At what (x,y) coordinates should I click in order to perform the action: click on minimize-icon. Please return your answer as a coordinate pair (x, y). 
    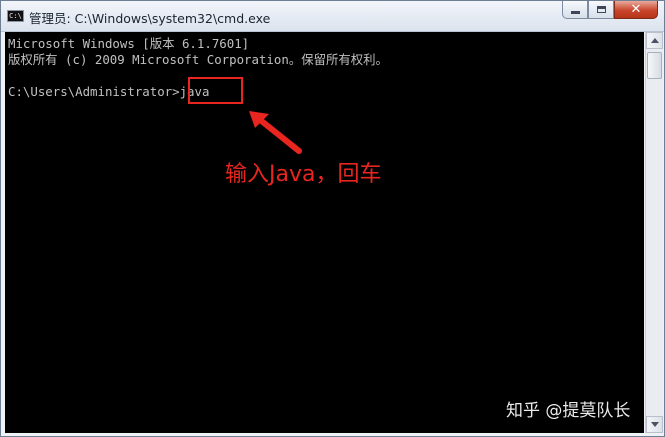
    Looking at the image, I should click on (575, 12).